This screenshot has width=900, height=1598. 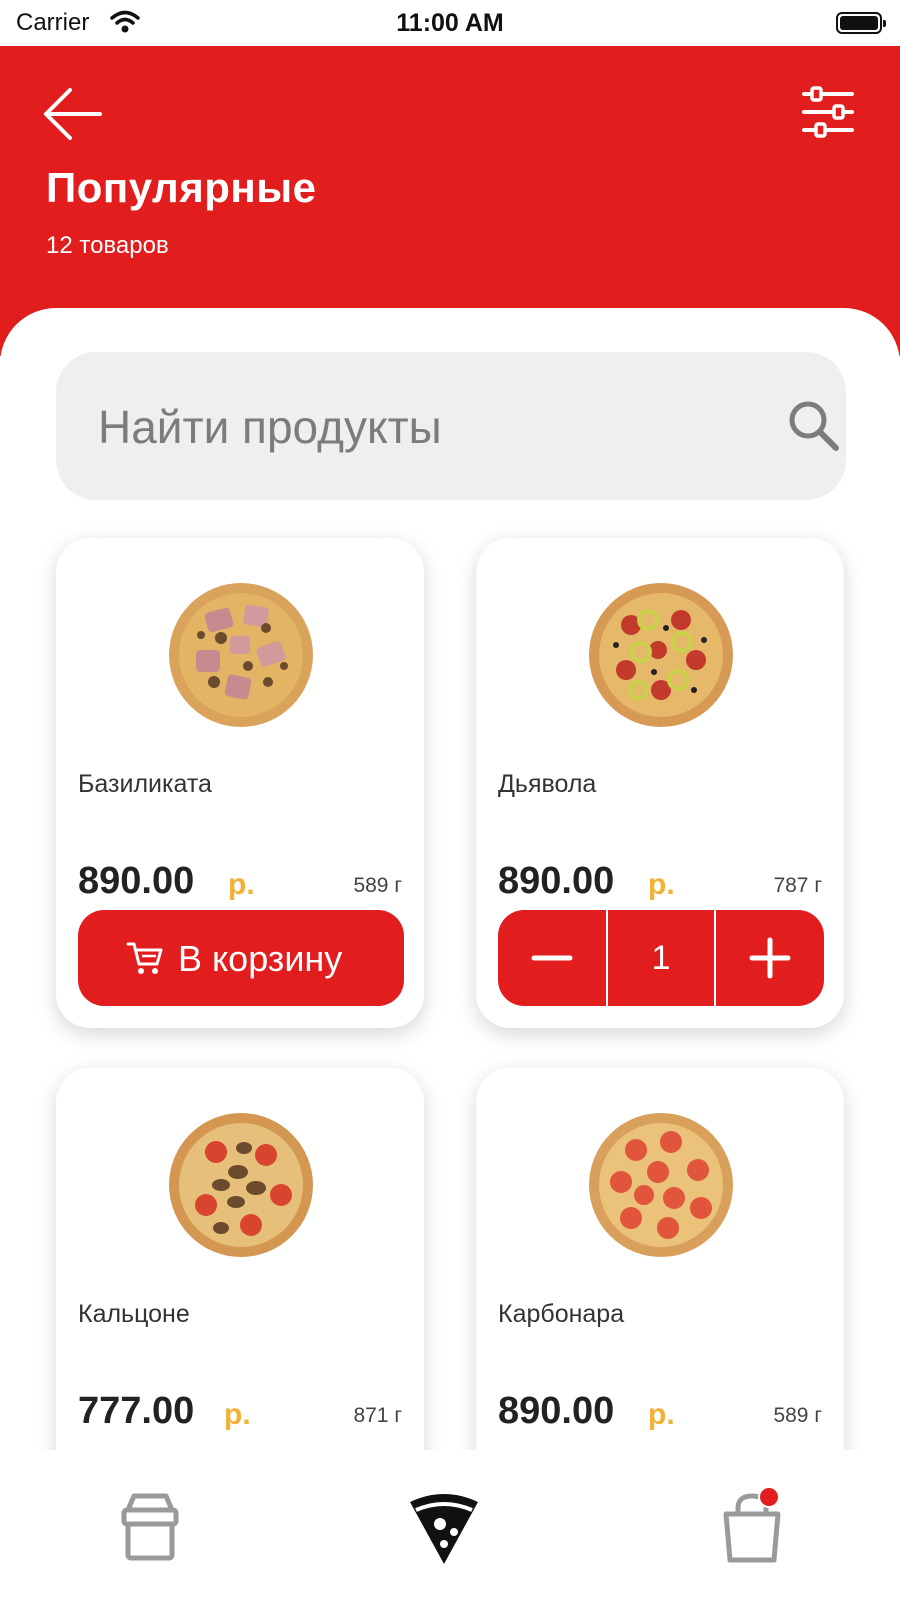 I want to click on tab-cart, so click(x=752, y=1527).